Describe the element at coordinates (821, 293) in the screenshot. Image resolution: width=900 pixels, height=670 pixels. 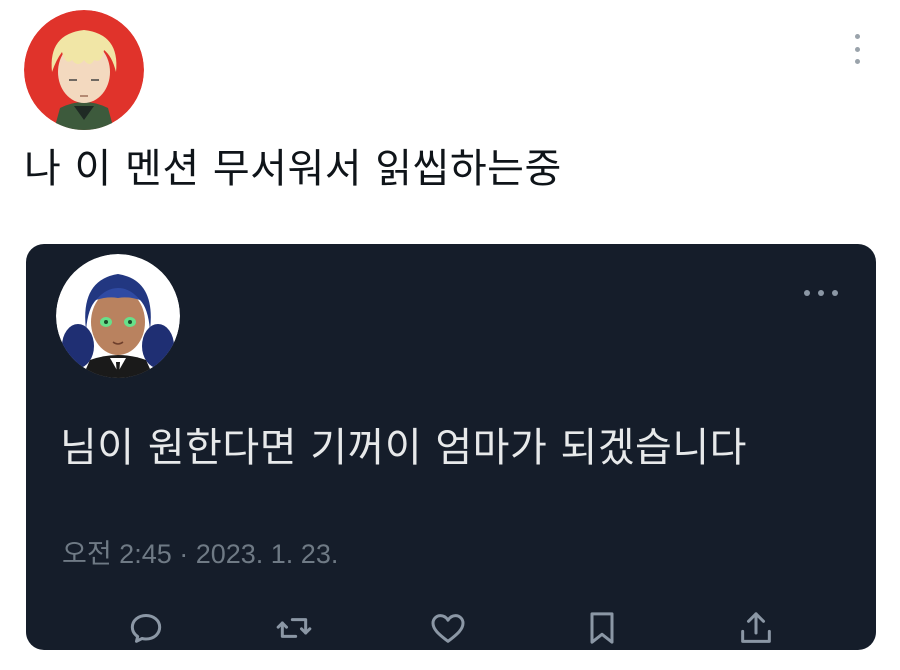
I see `more-horizontal-icon` at that location.